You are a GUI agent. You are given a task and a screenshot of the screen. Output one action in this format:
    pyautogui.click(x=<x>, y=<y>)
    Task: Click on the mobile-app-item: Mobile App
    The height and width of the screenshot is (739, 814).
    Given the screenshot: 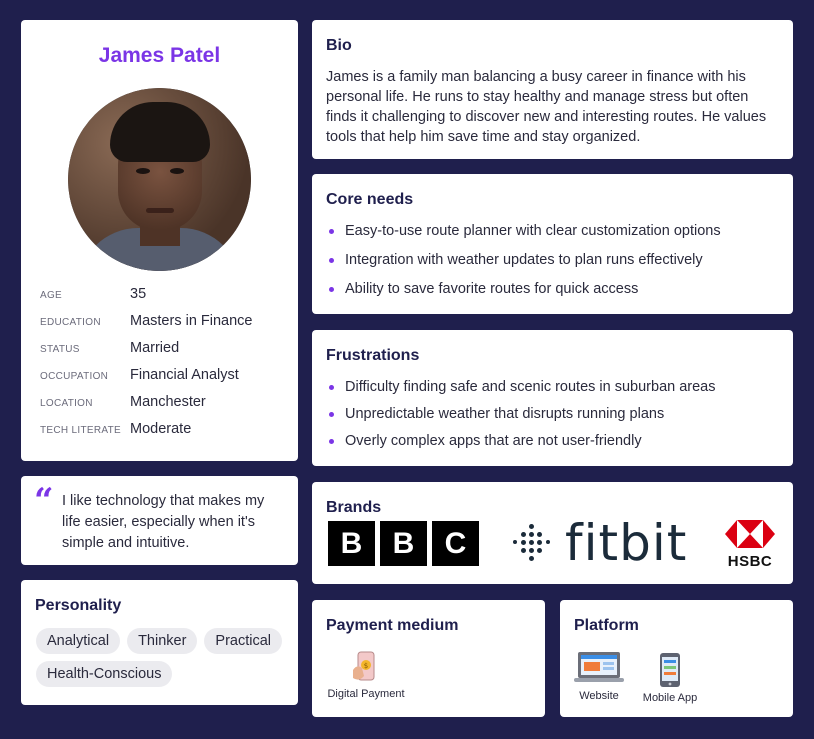 What is the action you would take?
    pyautogui.click(x=670, y=678)
    